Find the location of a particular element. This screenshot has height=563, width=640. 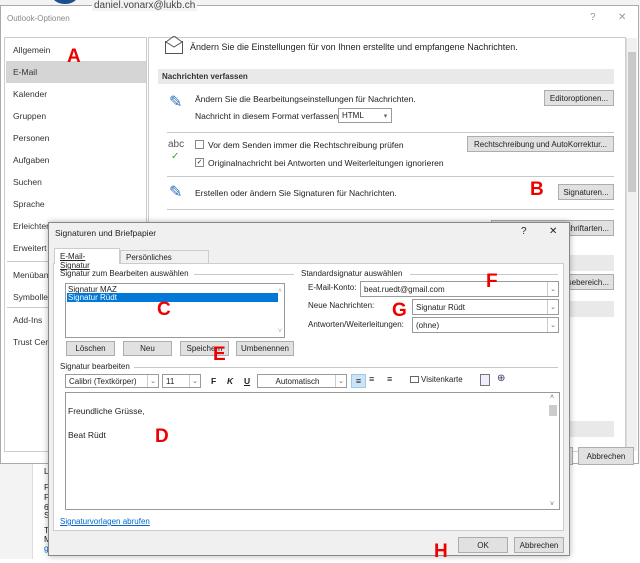

insert-hyperlink-icon: ⊕ is located at coordinates (501, 378).